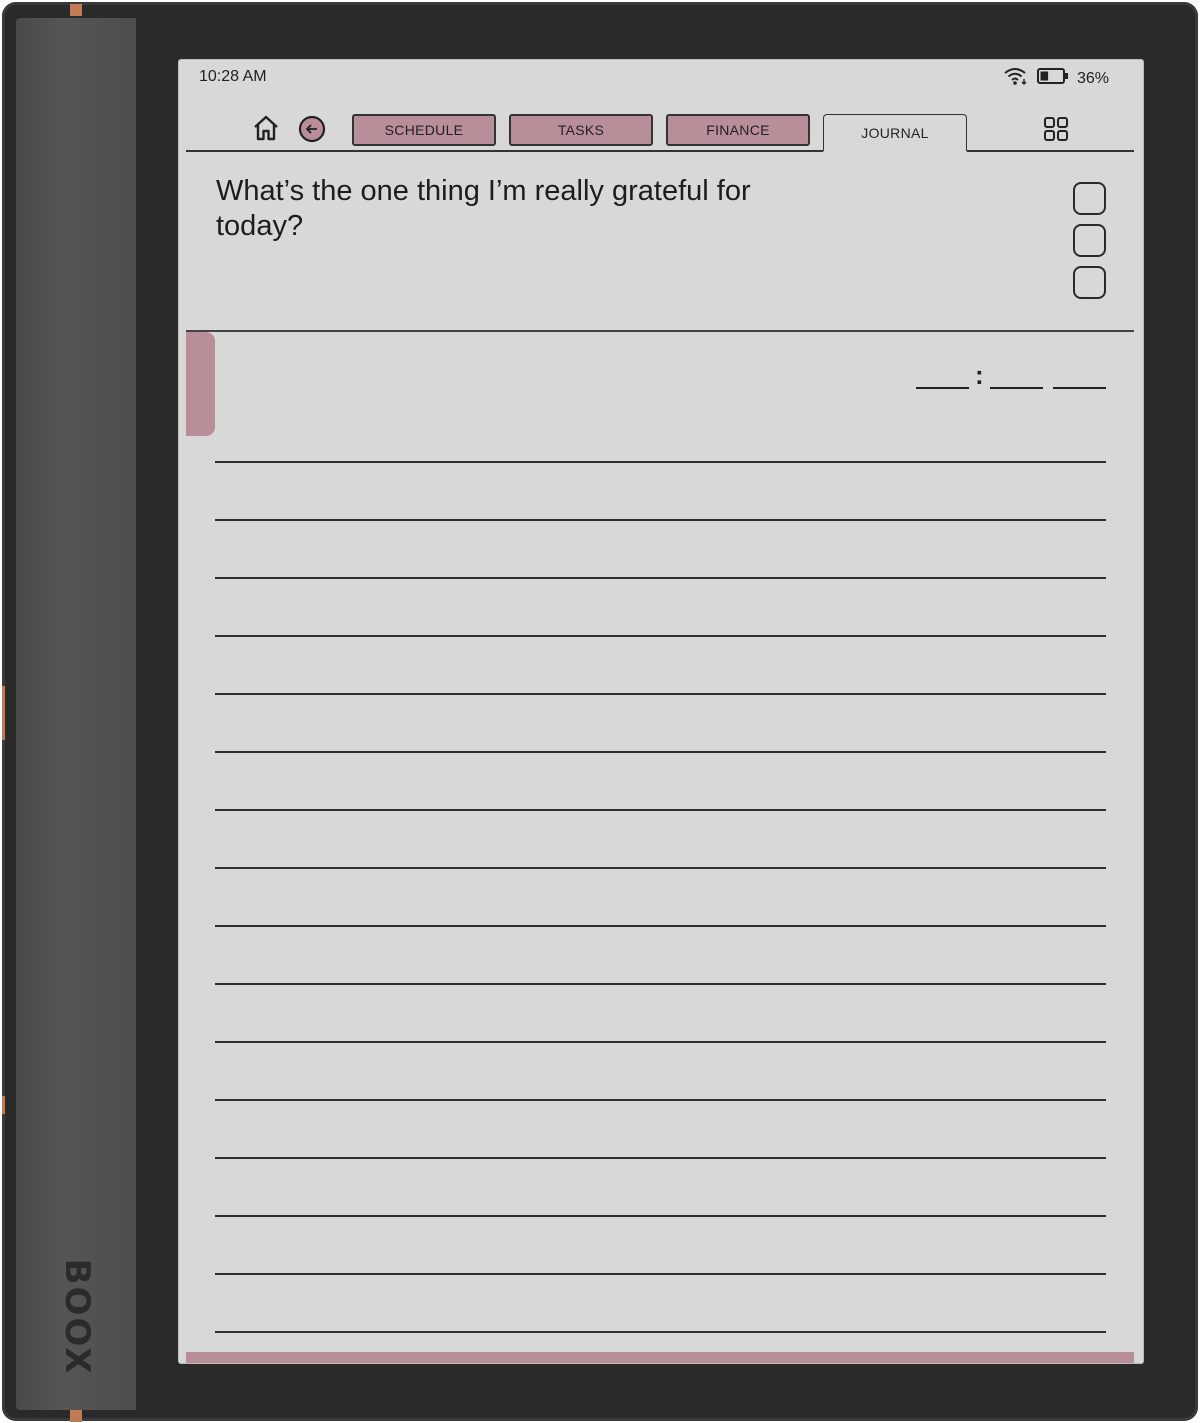 Image resolution: width=1200 pixels, height=1423 pixels. I want to click on bottom-accent-bar, so click(660, 1357).